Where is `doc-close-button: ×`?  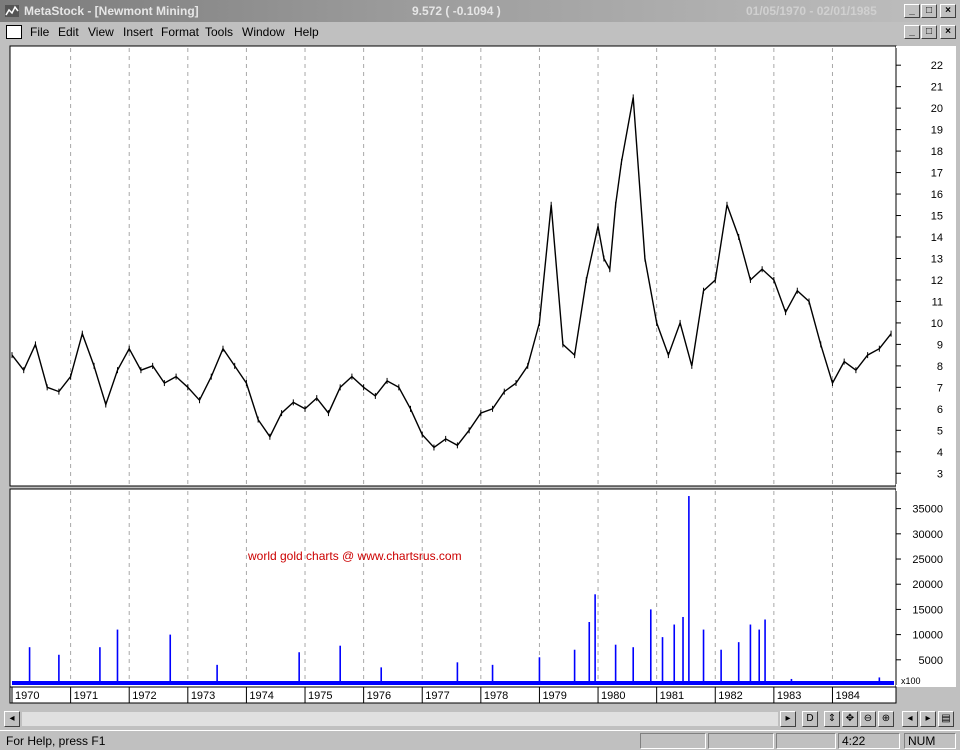 doc-close-button: × is located at coordinates (948, 32).